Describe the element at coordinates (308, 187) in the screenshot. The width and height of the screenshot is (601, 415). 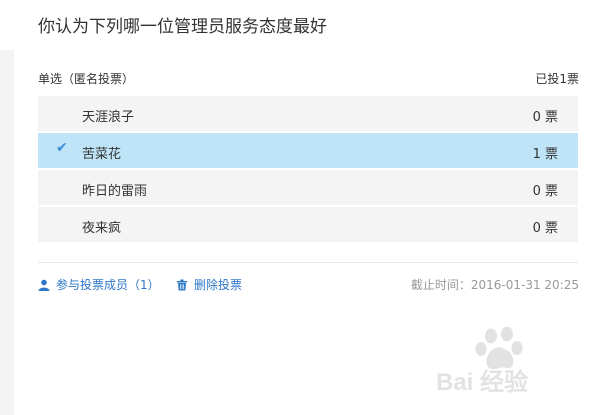
I see `poll-option: ✔ 昨日的雷雨 0 票` at that location.